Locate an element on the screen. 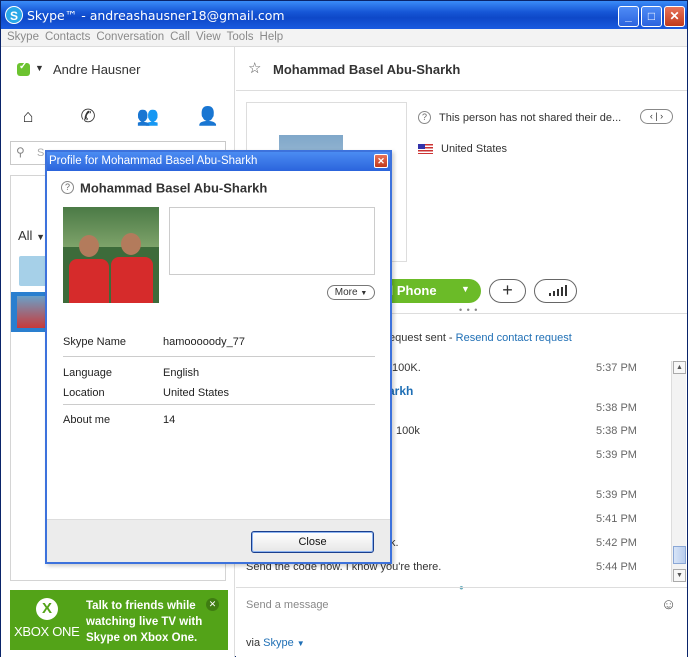 The image size is (688, 657). field-label: Location is located at coordinates (84, 393).